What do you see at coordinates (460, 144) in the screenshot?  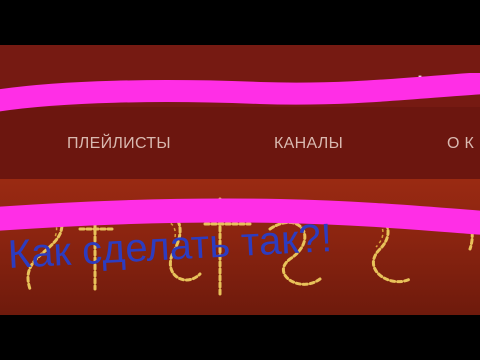 I see `tab-about: О К` at bounding box center [460, 144].